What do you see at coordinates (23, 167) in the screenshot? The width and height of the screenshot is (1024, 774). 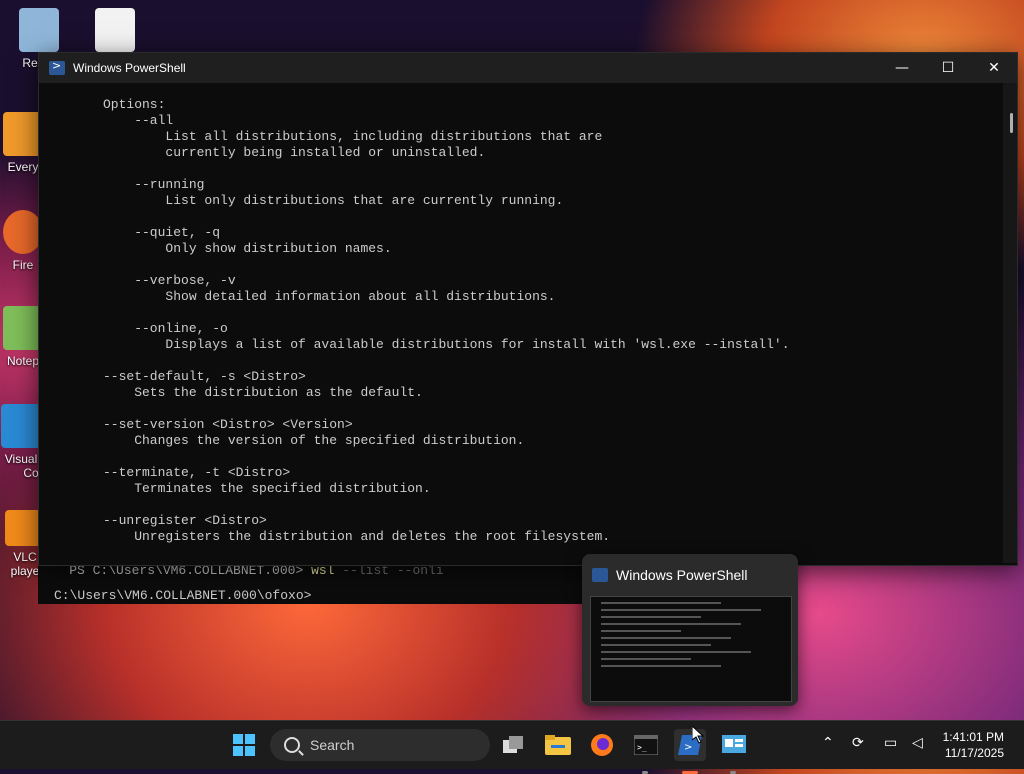 I see `desktop-icon-label: Every` at bounding box center [23, 167].